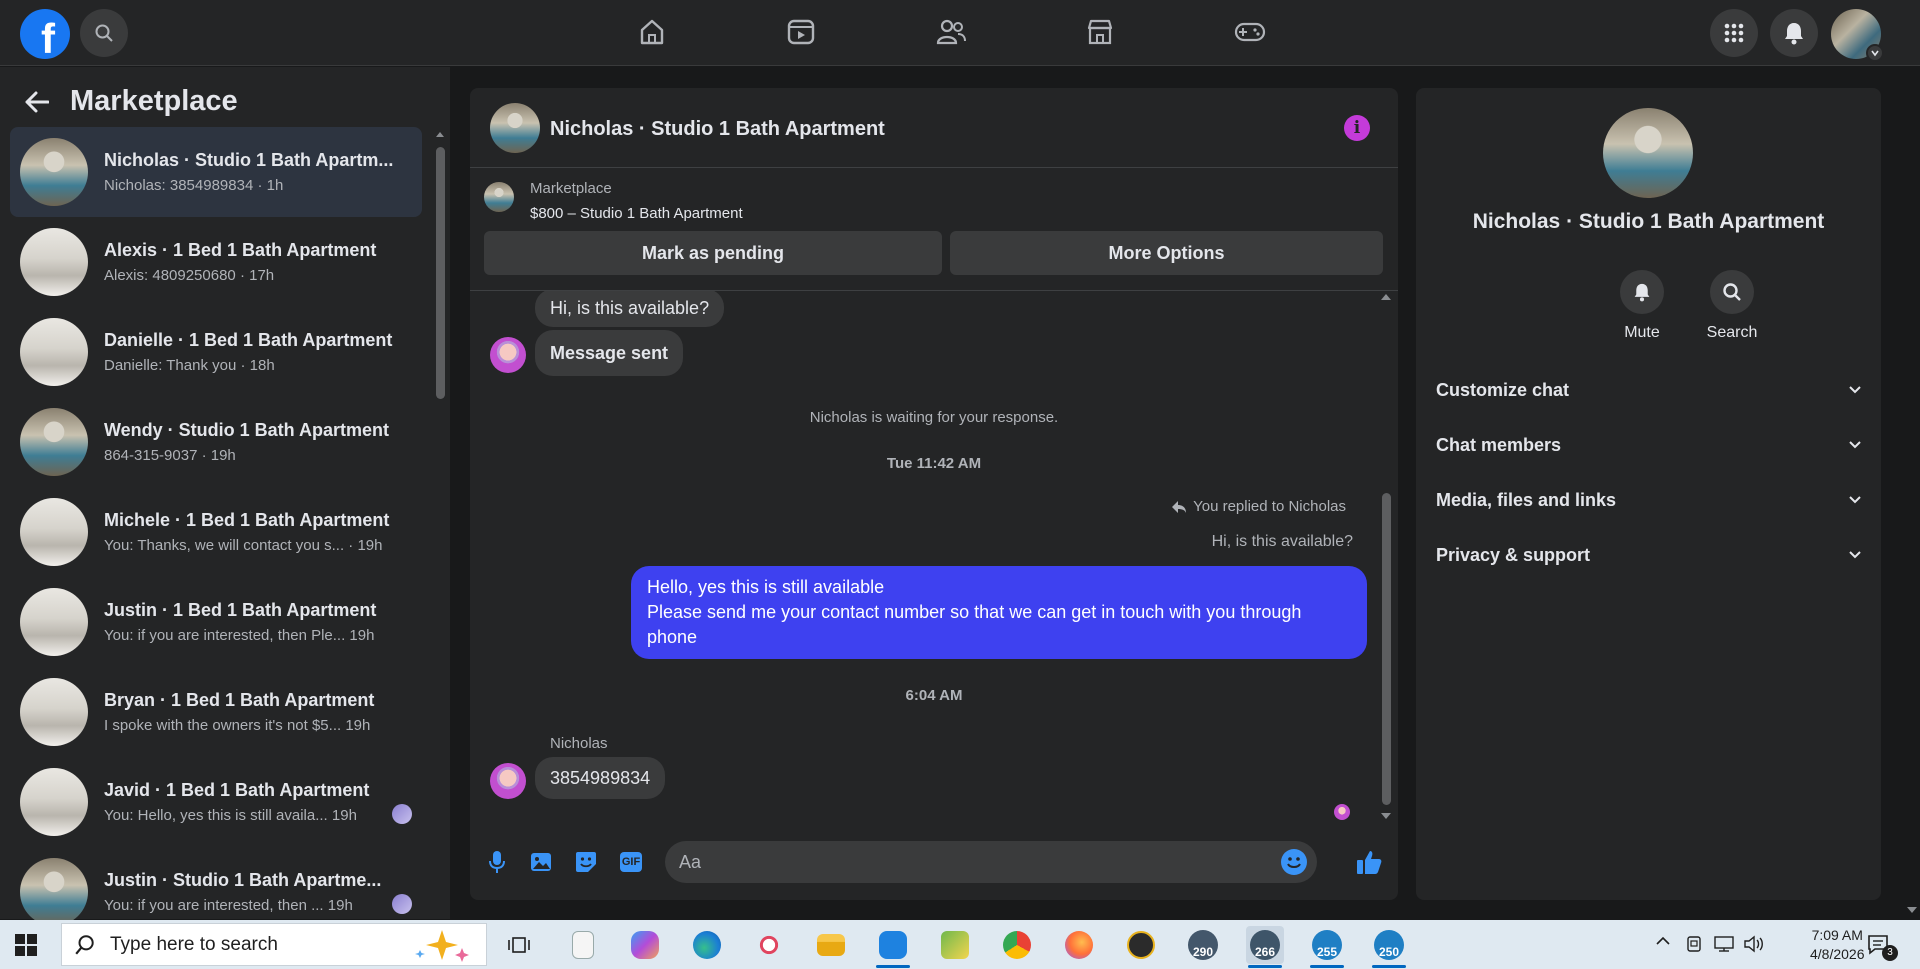 This screenshot has height=969, width=1920. What do you see at coordinates (37, 102) in the screenshot?
I see `back-arrow-icon` at bounding box center [37, 102].